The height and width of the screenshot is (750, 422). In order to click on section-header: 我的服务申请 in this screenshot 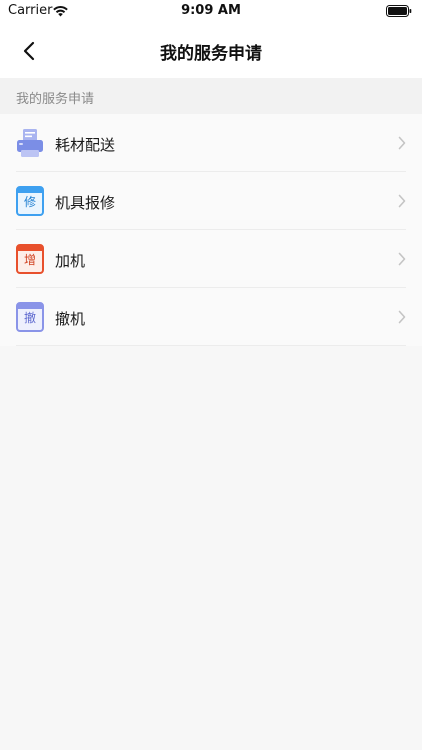, I will do `click(211, 96)`.